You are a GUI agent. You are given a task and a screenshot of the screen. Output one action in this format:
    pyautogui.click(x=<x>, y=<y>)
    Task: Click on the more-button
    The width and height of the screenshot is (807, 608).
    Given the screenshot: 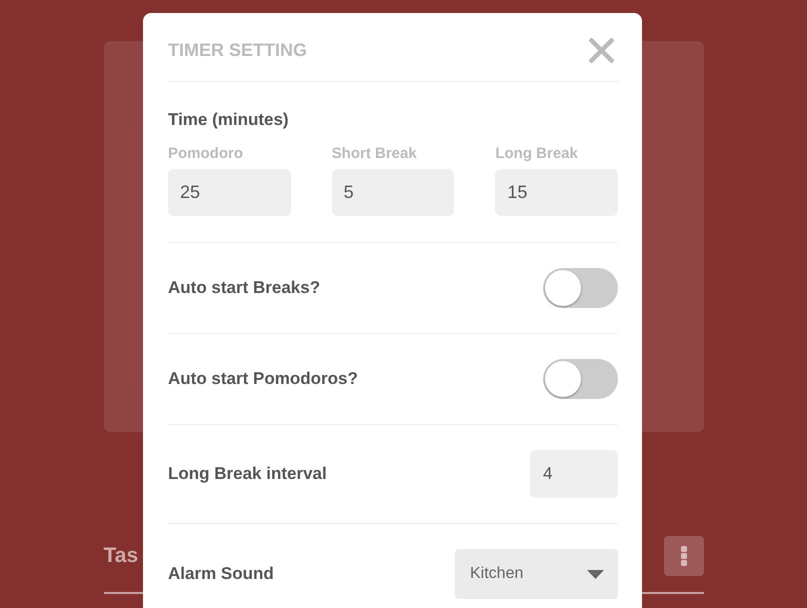 What is the action you would take?
    pyautogui.click(x=684, y=556)
    